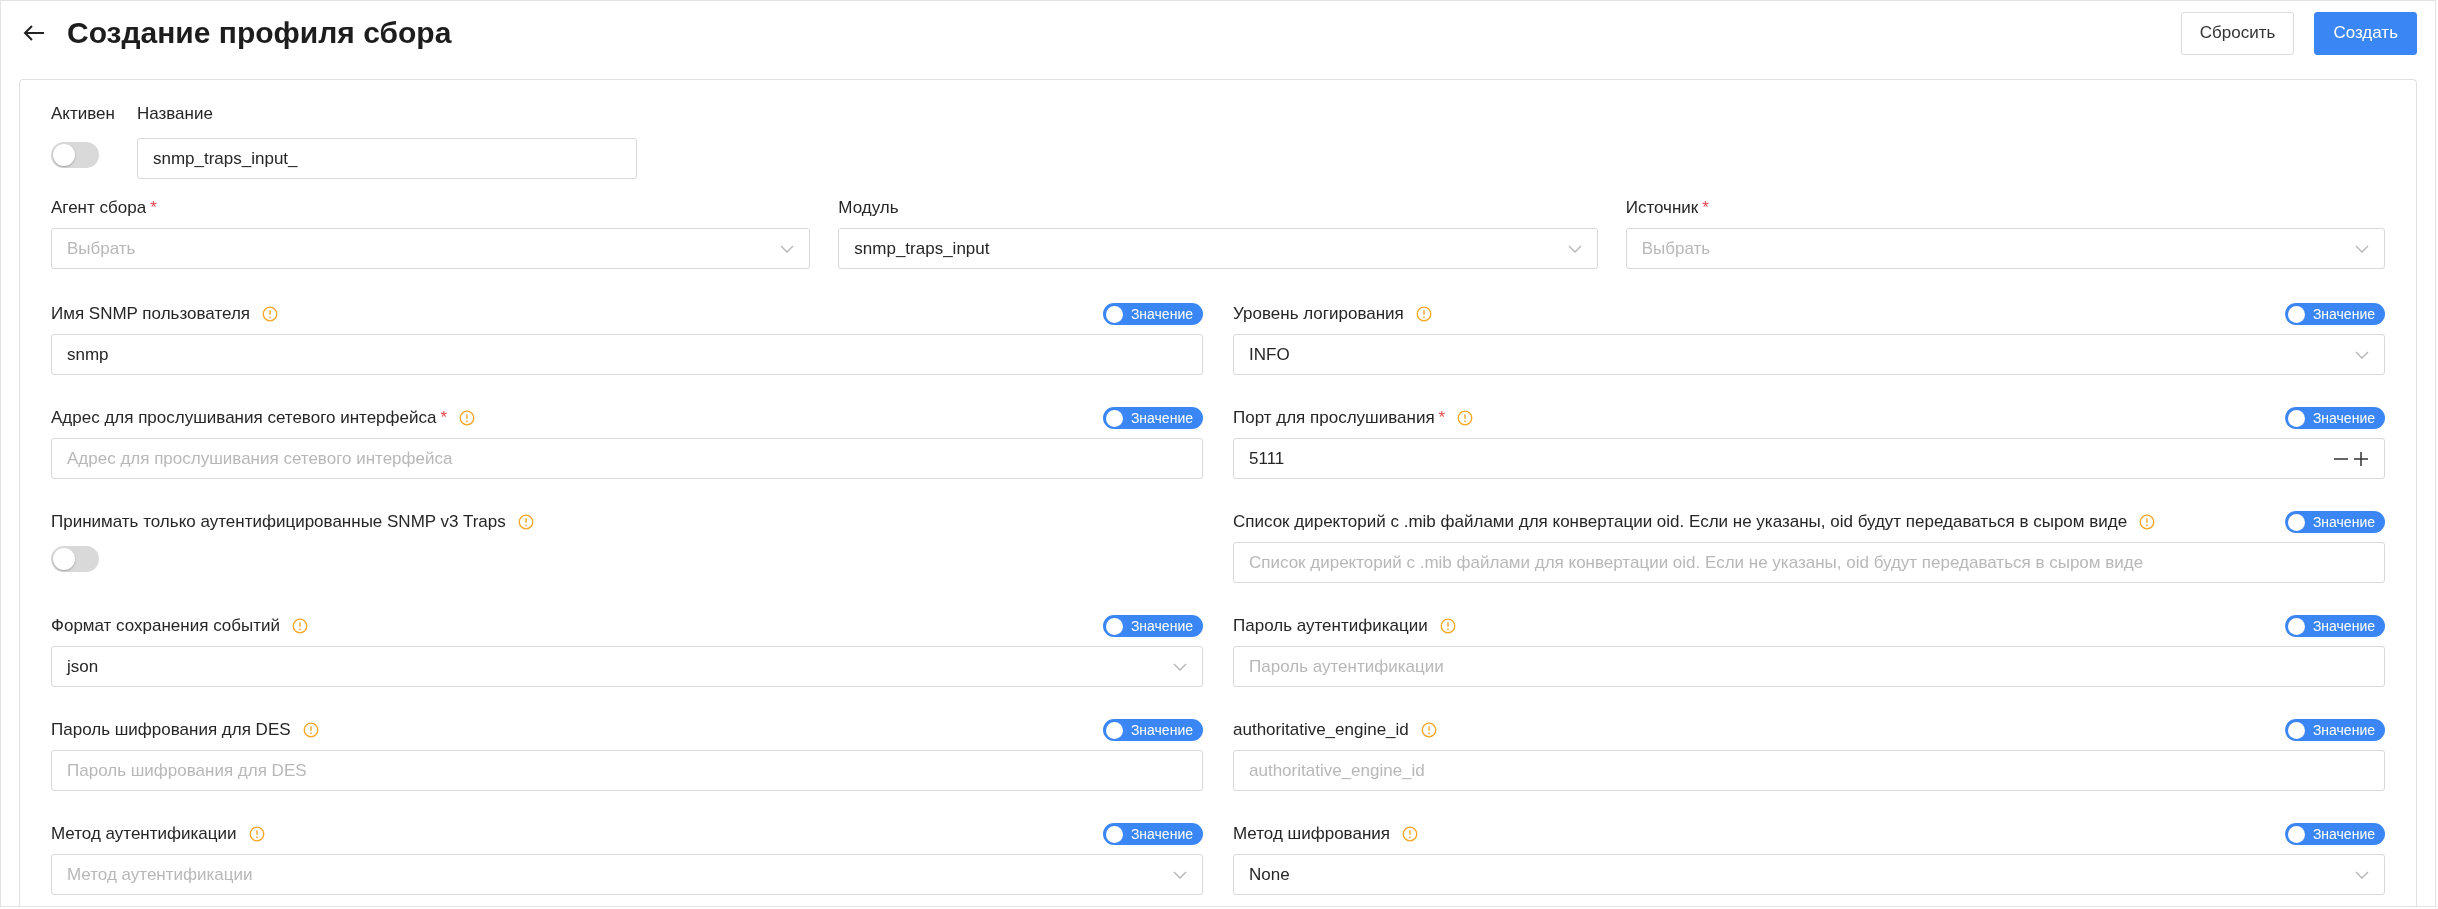 Image resolution: width=2438 pixels, height=909 pixels. Describe the element at coordinates (1311, 834) in the screenshot. I see `field-label: Метод шифрования` at that location.